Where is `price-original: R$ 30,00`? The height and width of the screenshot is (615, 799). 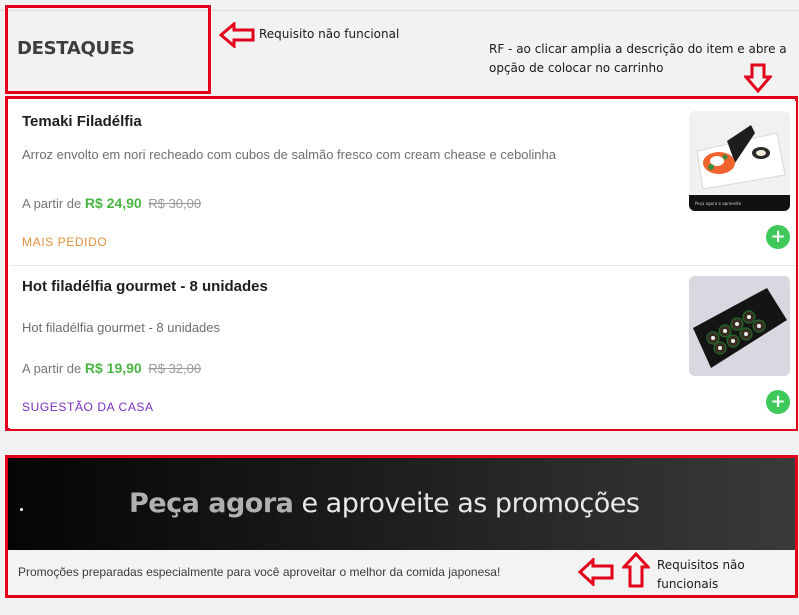 price-original: R$ 30,00 is located at coordinates (175, 203).